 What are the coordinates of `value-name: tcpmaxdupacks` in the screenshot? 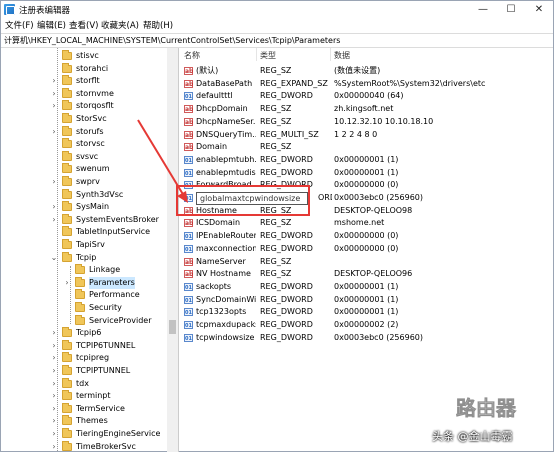 It's located at (226, 324).